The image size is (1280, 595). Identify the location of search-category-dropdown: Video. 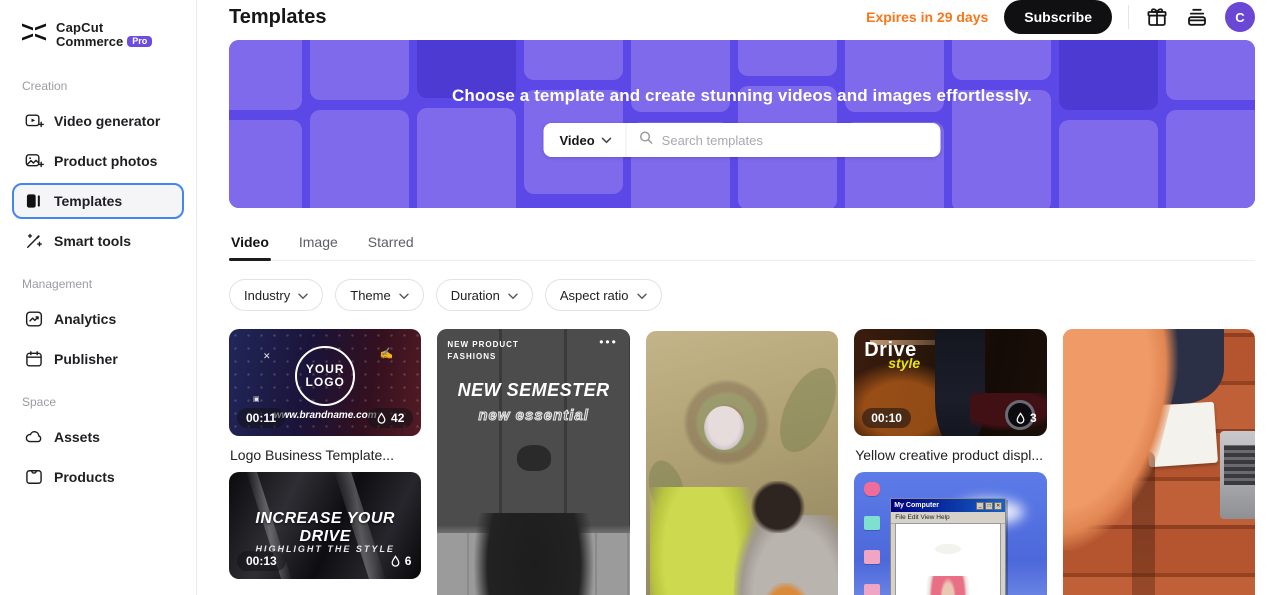
(585, 140).